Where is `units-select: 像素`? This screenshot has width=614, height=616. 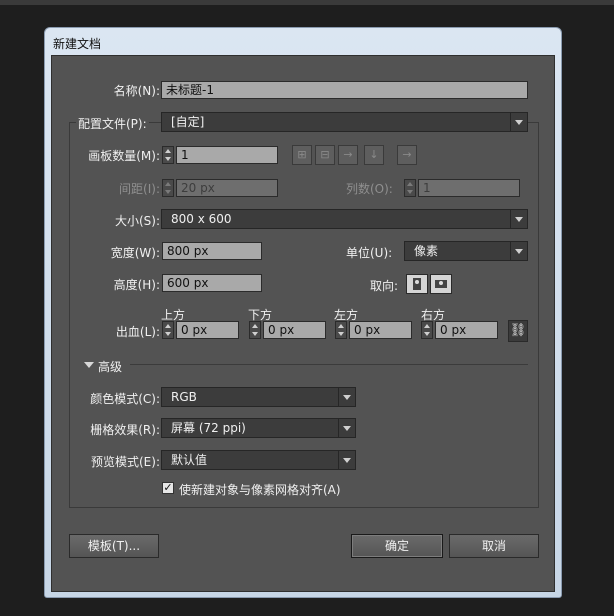 units-select: 像素 is located at coordinates (466, 251).